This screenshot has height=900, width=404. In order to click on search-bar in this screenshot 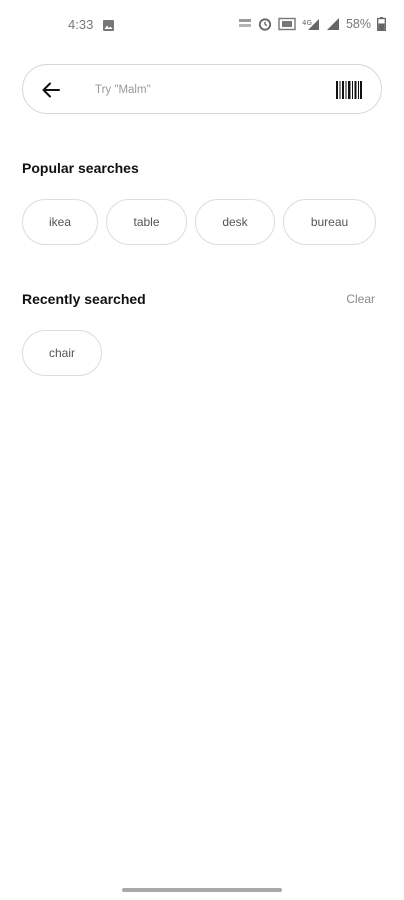, I will do `click(202, 89)`.